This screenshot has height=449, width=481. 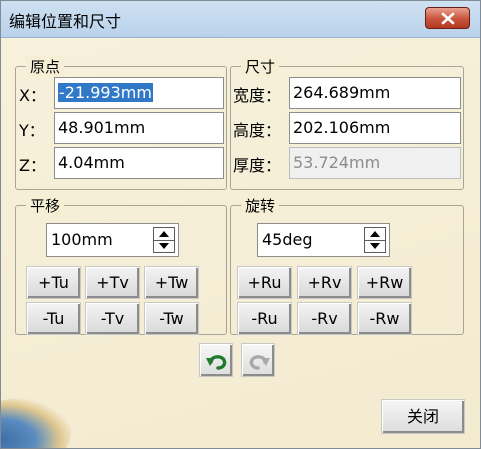 What do you see at coordinates (375, 163) in the screenshot?
I see `thickness-input: 53.724mm` at bounding box center [375, 163].